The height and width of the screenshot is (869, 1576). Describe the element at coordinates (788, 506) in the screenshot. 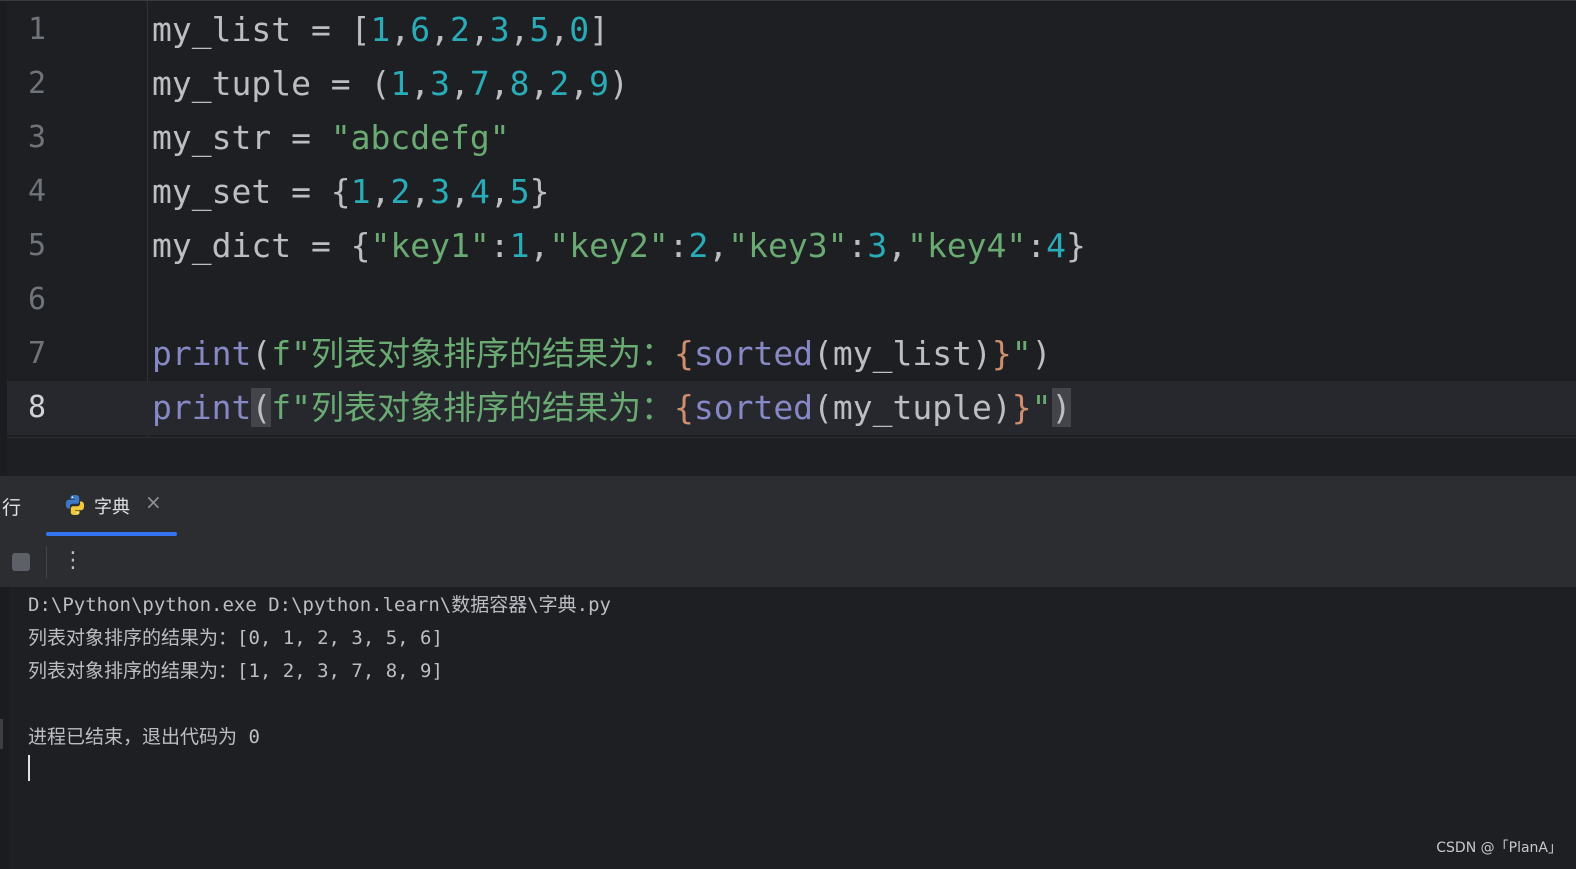

I see `run-tab-bar: 行 字典 ×` at that location.